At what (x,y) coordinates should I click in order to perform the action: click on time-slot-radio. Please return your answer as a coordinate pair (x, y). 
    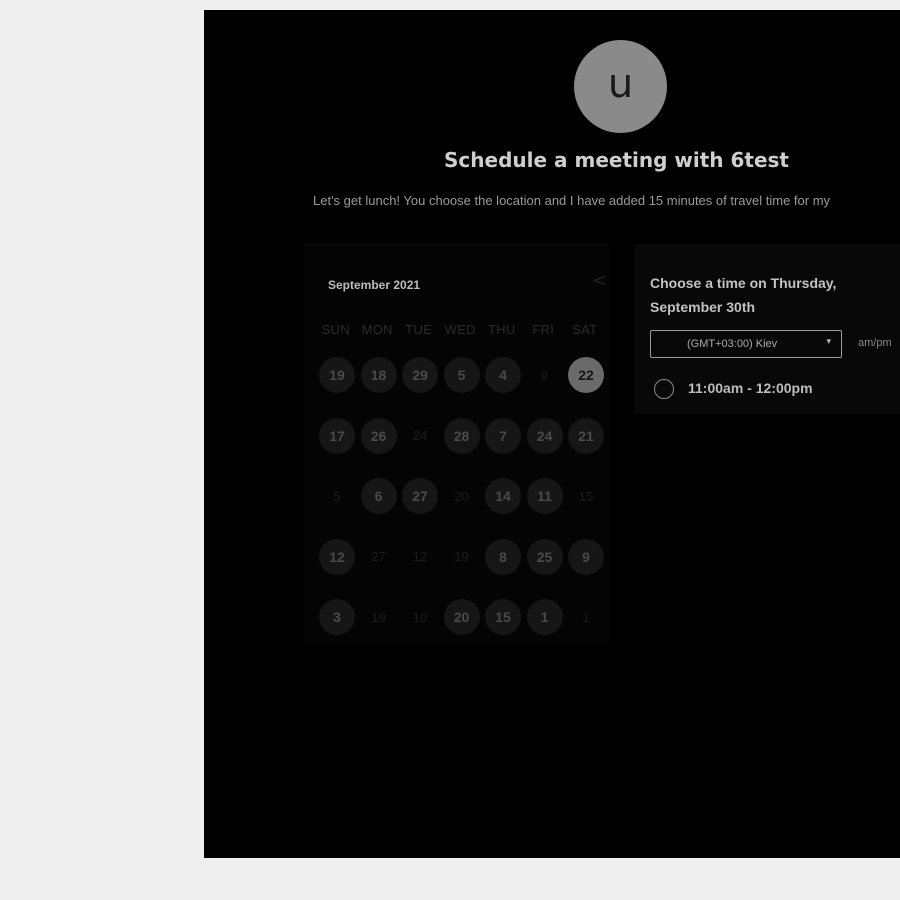
    Looking at the image, I should click on (664, 389).